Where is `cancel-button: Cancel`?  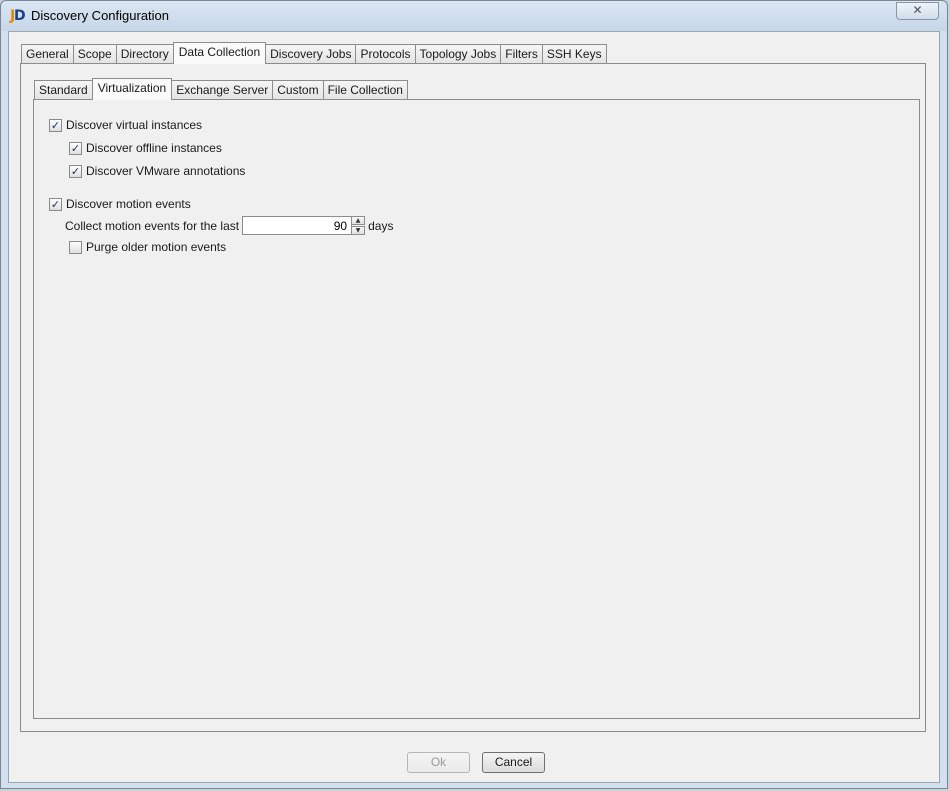 cancel-button: Cancel is located at coordinates (513, 762).